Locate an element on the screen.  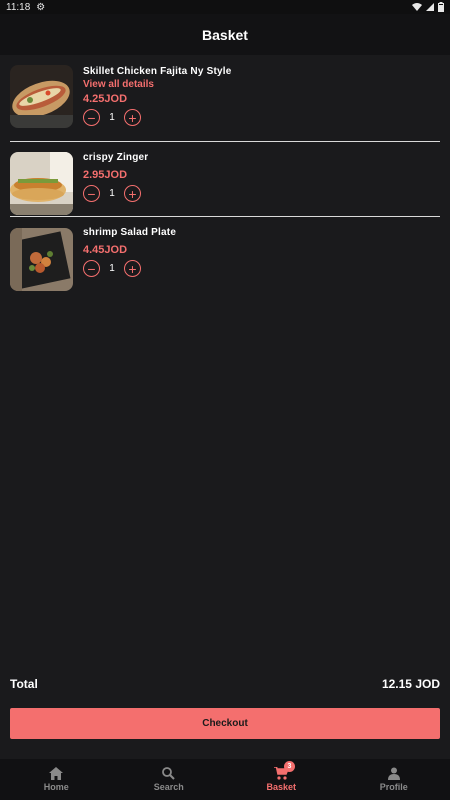
settings-gear-icon: ⚙ is located at coordinates (41, 7).